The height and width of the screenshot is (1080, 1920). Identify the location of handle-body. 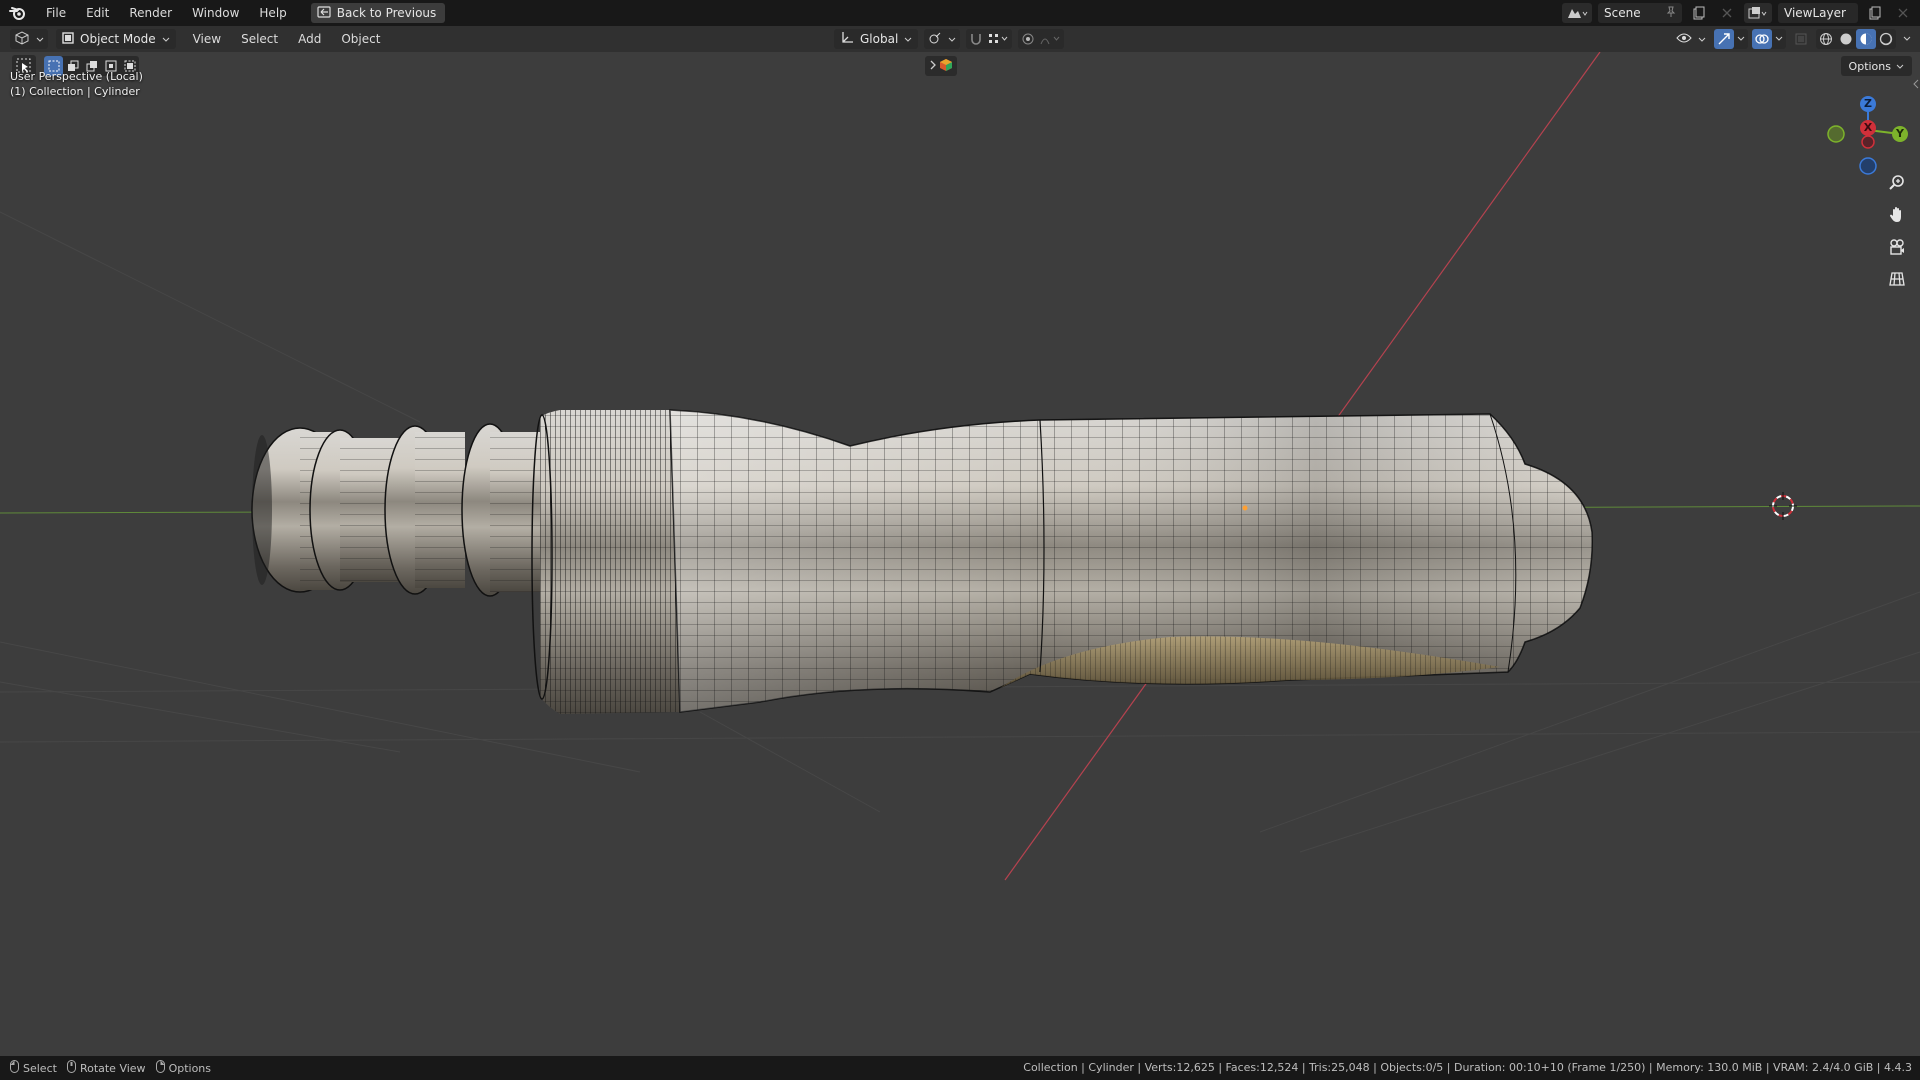
(1131, 561).